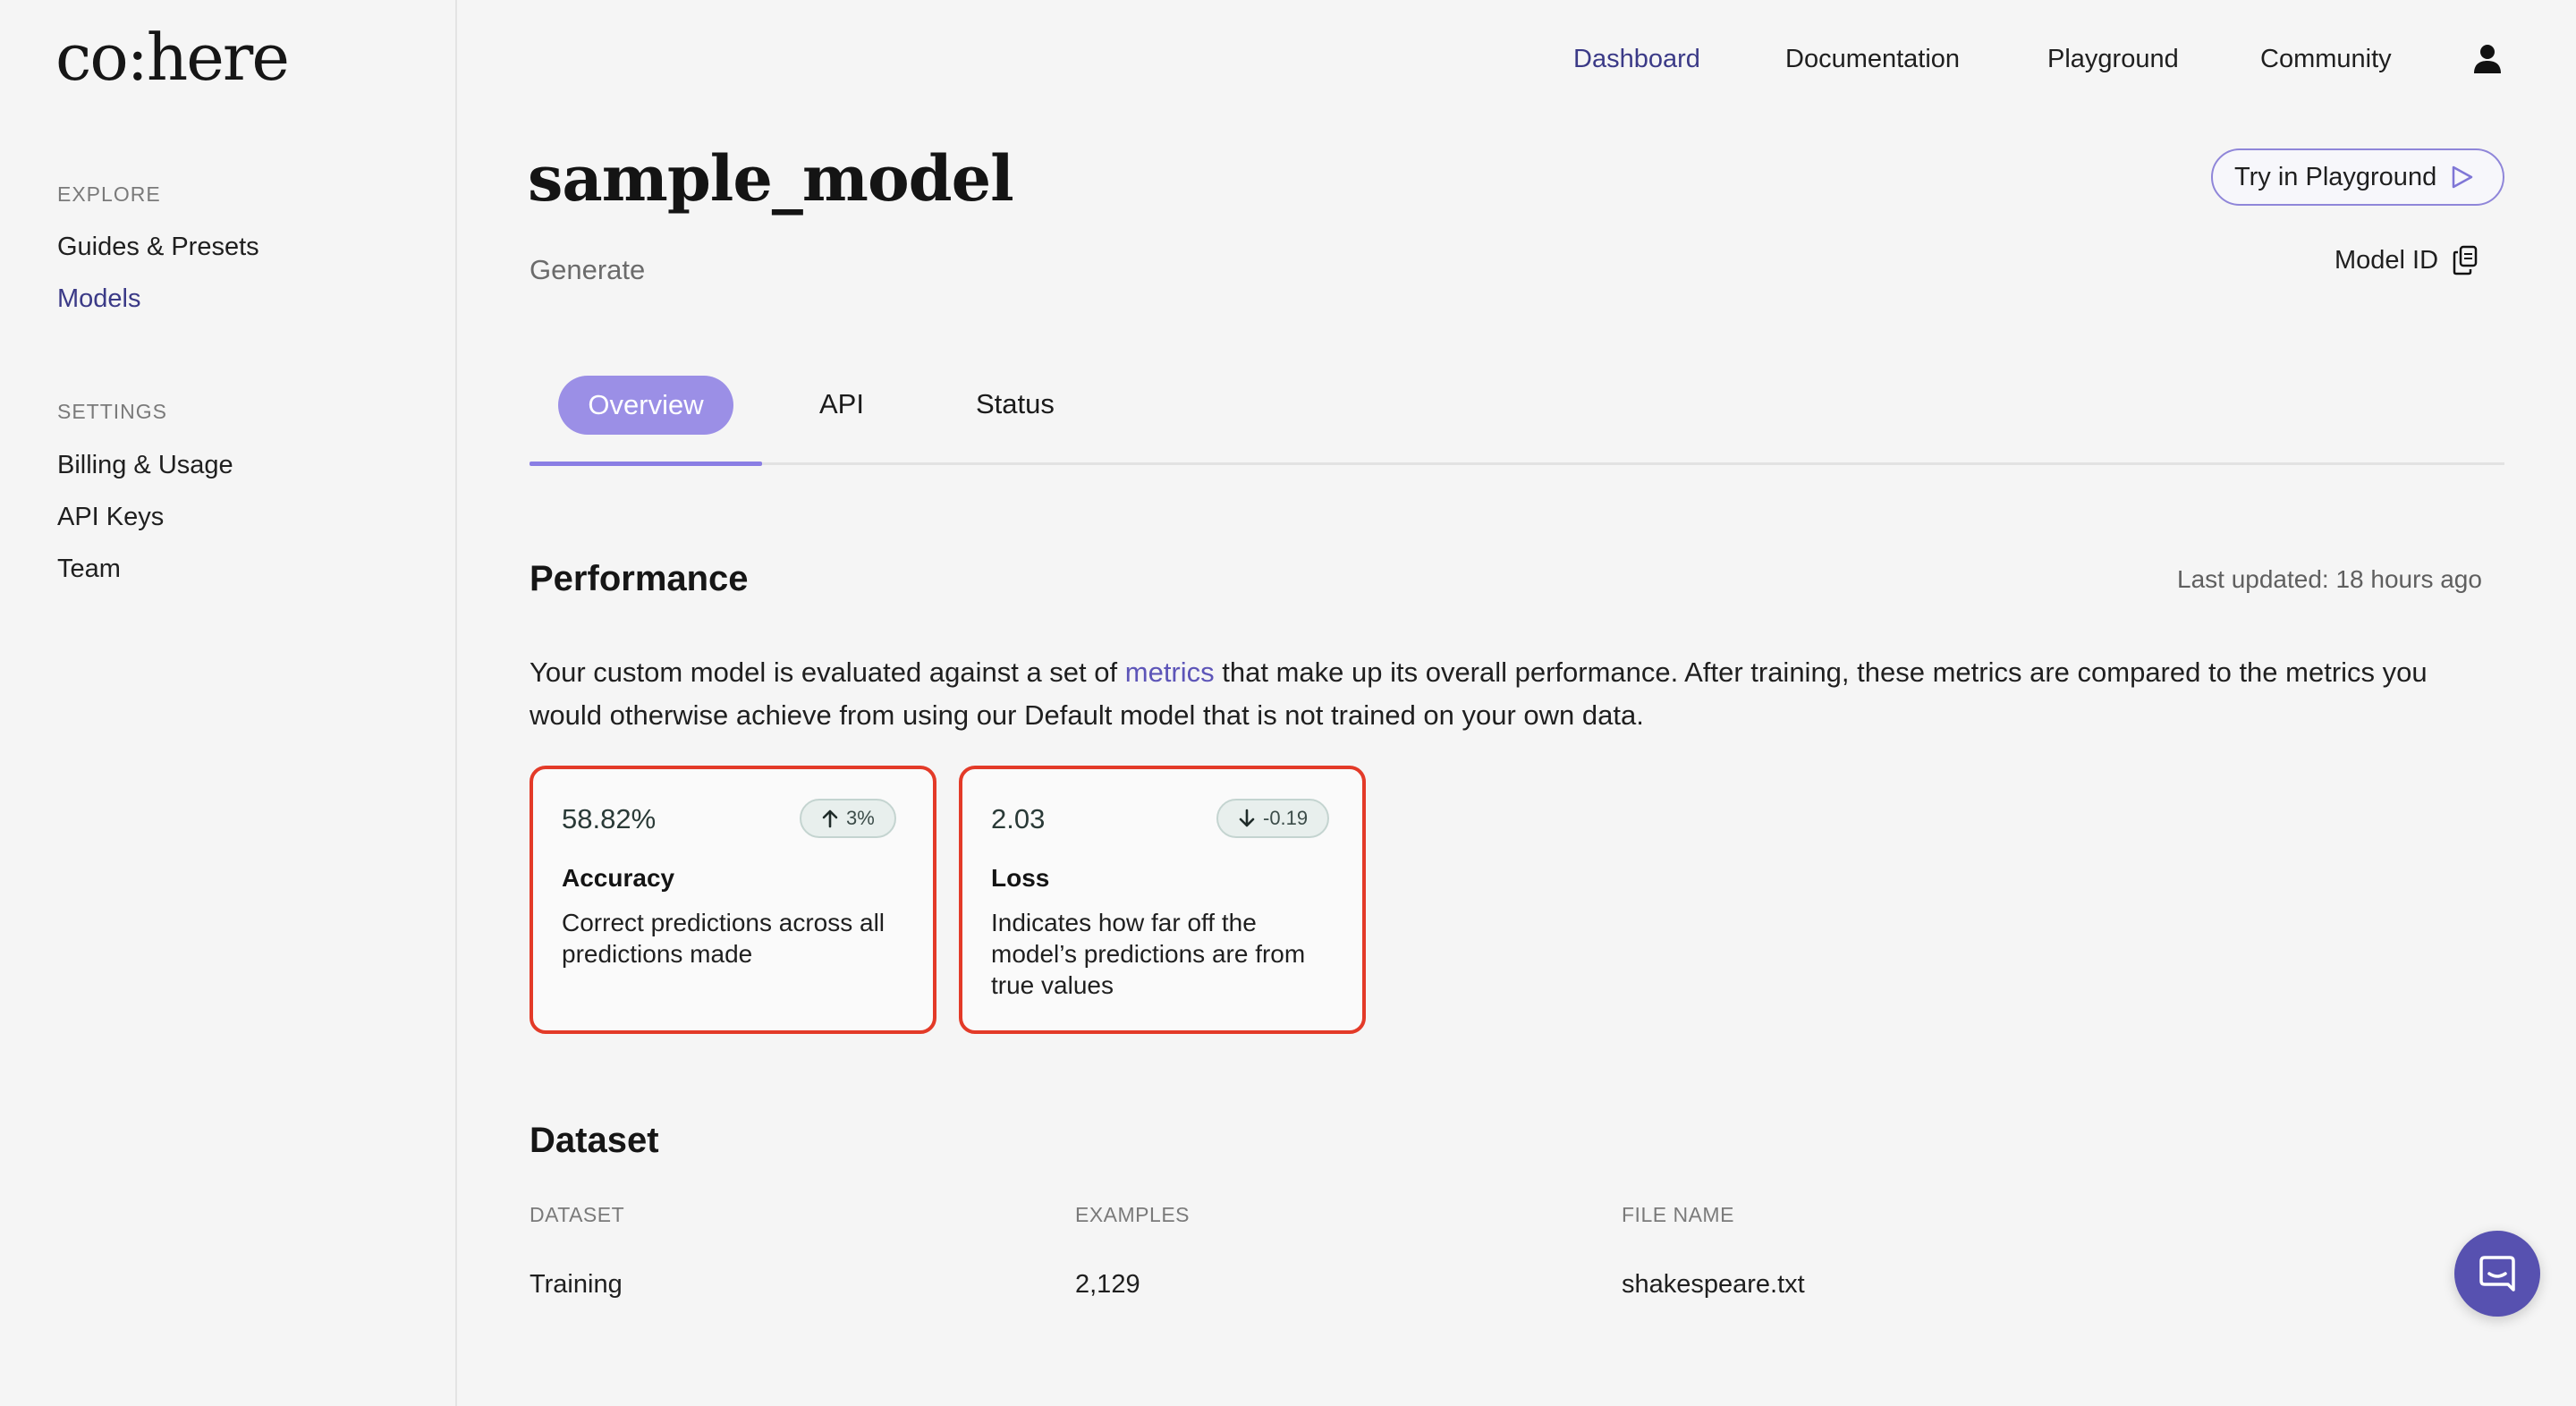 Image resolution: width=2576 pixels, height=1406 pixels. I want to click on nav-dashboard: Dashboard, so click(1636, 60).